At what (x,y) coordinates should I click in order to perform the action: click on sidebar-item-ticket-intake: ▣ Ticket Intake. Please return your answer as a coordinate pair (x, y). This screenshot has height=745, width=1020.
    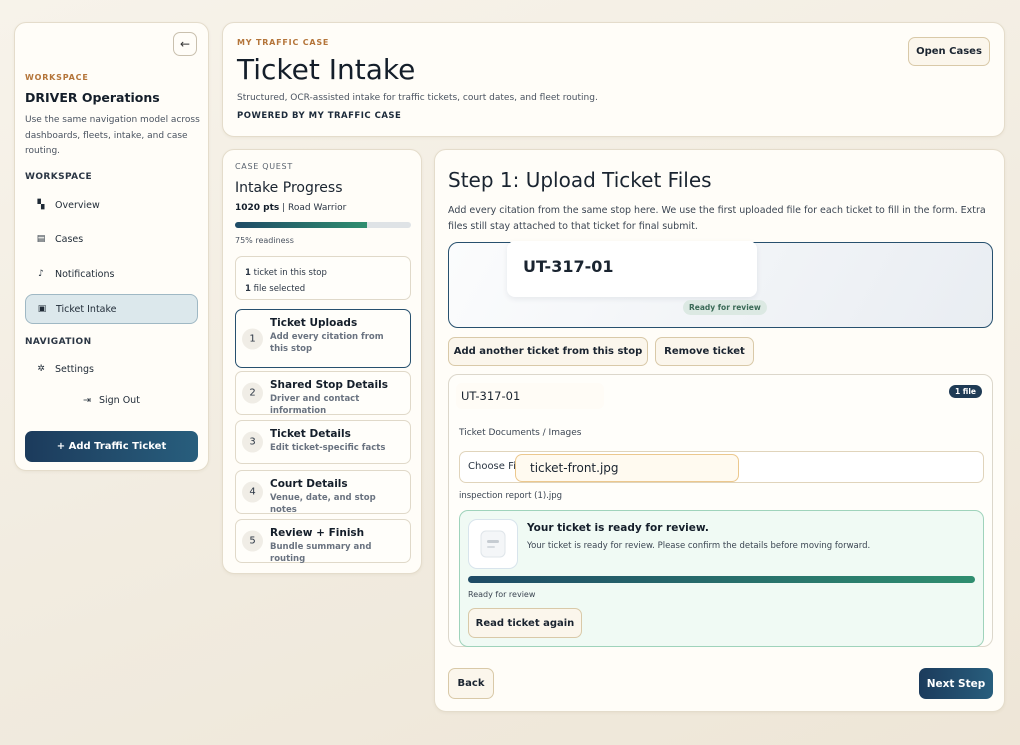
    Looking at the image, I should click on (111, 309).